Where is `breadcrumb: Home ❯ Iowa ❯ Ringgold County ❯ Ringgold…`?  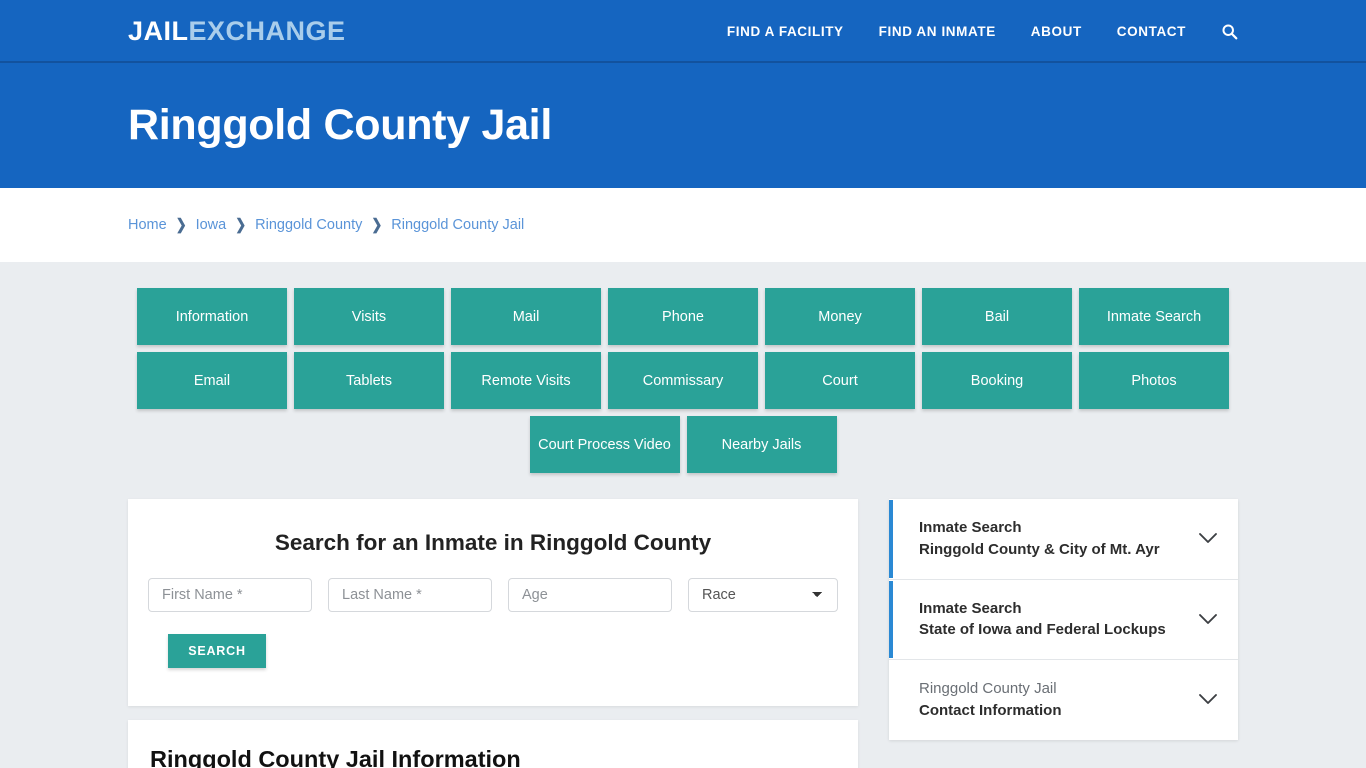 breadcrumb: Home ❯ Iowa ❯ Ringgold County ❯ Ringgold… is located at coordinates (326, 224).